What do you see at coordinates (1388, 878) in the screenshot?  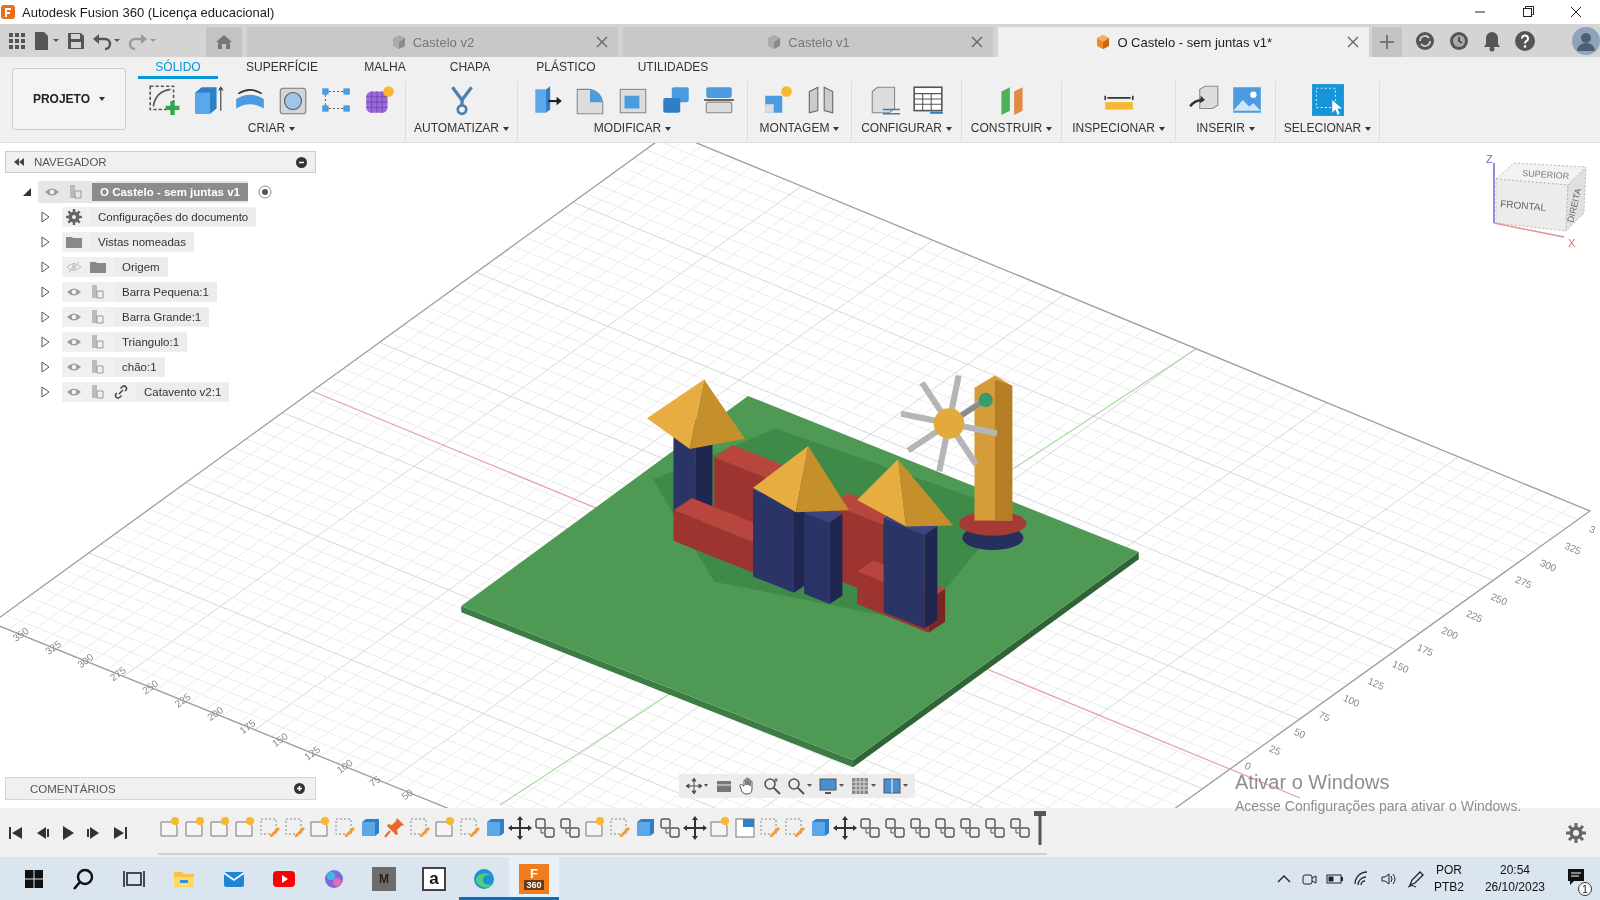 I see `speaker-icon` at bounding box center [1388, 878].